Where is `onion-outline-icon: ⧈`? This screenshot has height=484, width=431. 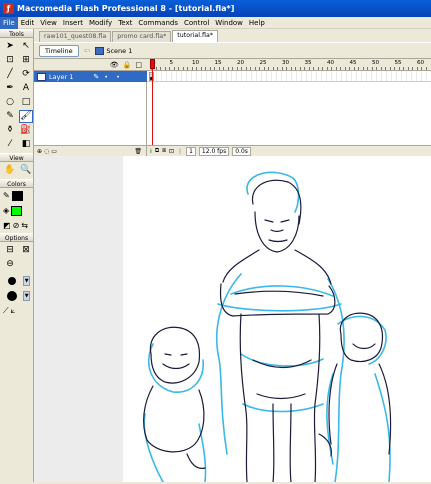 onion-outline-icon: ⧈ is located at coordinates (164, 151).